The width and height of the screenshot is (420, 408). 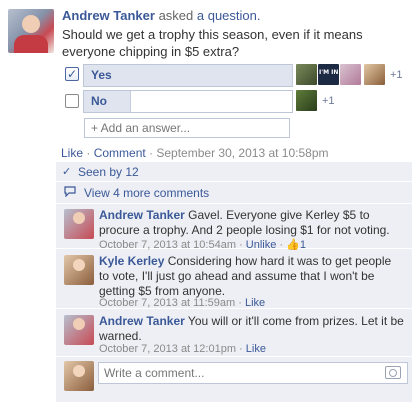 I want to click on poll-option-no-checkbox, so click(x=72, y=101).